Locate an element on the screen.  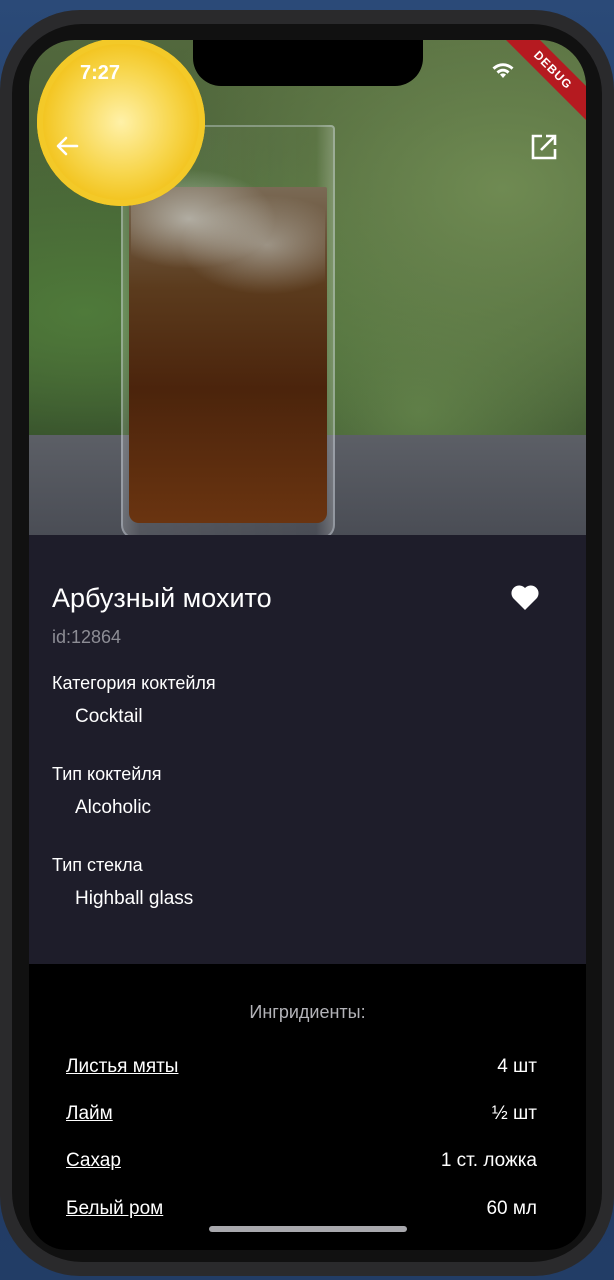
heart-icon is located at coordinates (525, 597).